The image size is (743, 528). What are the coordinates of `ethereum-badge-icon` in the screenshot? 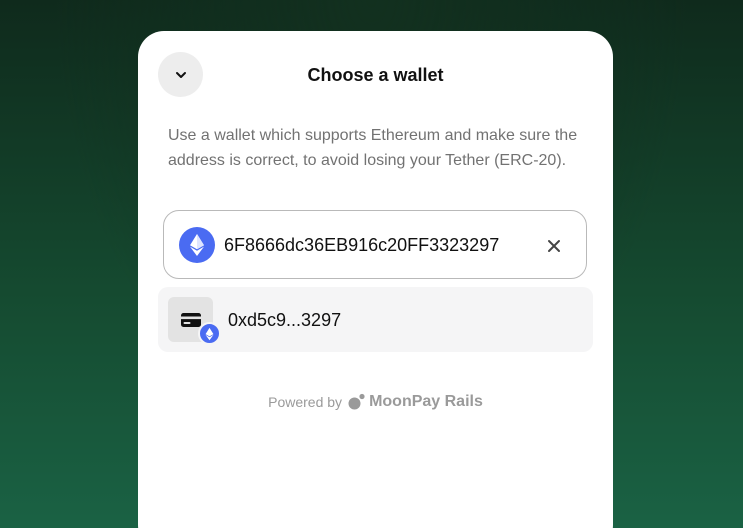 It's located at (209, 333).